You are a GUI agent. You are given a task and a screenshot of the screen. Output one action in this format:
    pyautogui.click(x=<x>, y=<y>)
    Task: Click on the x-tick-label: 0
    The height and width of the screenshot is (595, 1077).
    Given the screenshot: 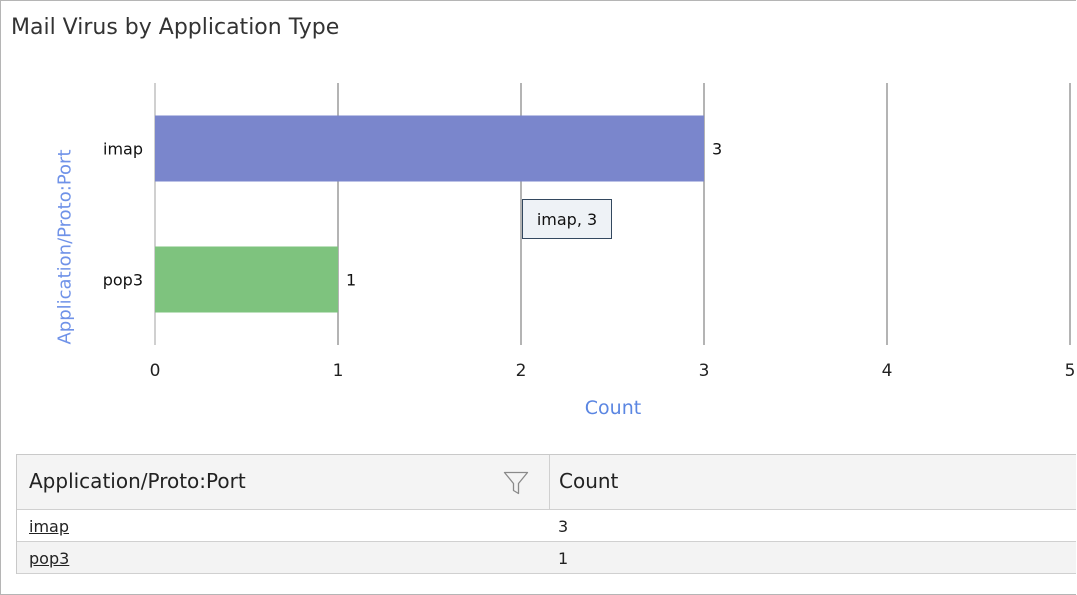 What is the action you would take?
    pyautogui.click(x=155, y=371)
    